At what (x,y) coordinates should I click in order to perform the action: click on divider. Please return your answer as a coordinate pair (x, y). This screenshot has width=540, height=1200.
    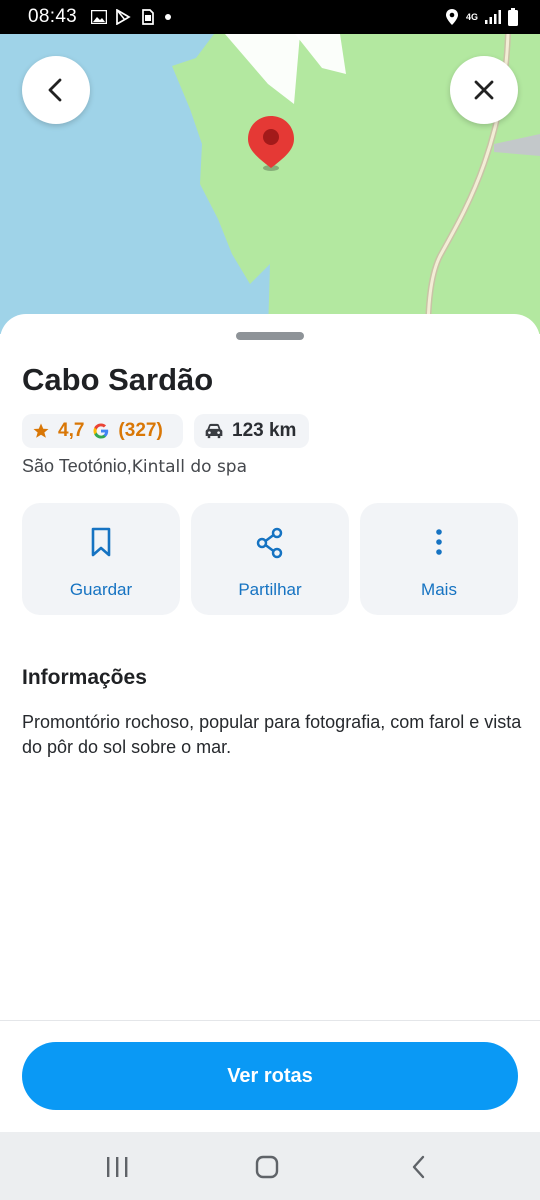
    Looking at the image, I should click on (270, 1020).